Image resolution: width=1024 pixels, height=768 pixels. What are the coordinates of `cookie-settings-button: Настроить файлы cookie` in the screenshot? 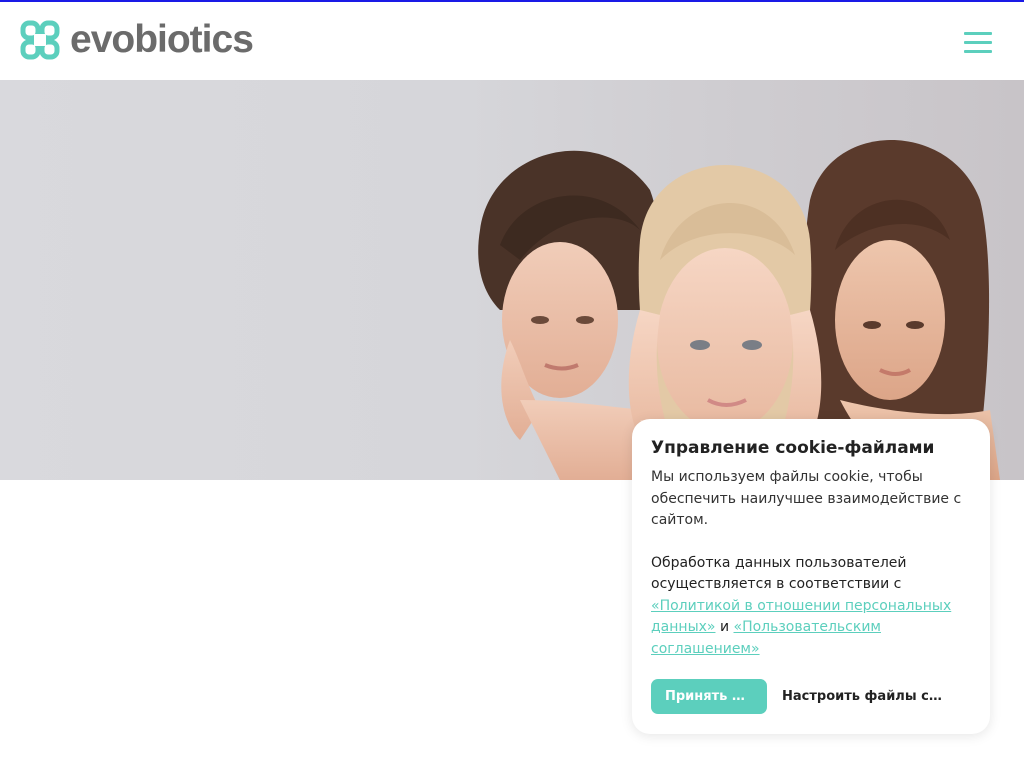 It's located at (866, 696).